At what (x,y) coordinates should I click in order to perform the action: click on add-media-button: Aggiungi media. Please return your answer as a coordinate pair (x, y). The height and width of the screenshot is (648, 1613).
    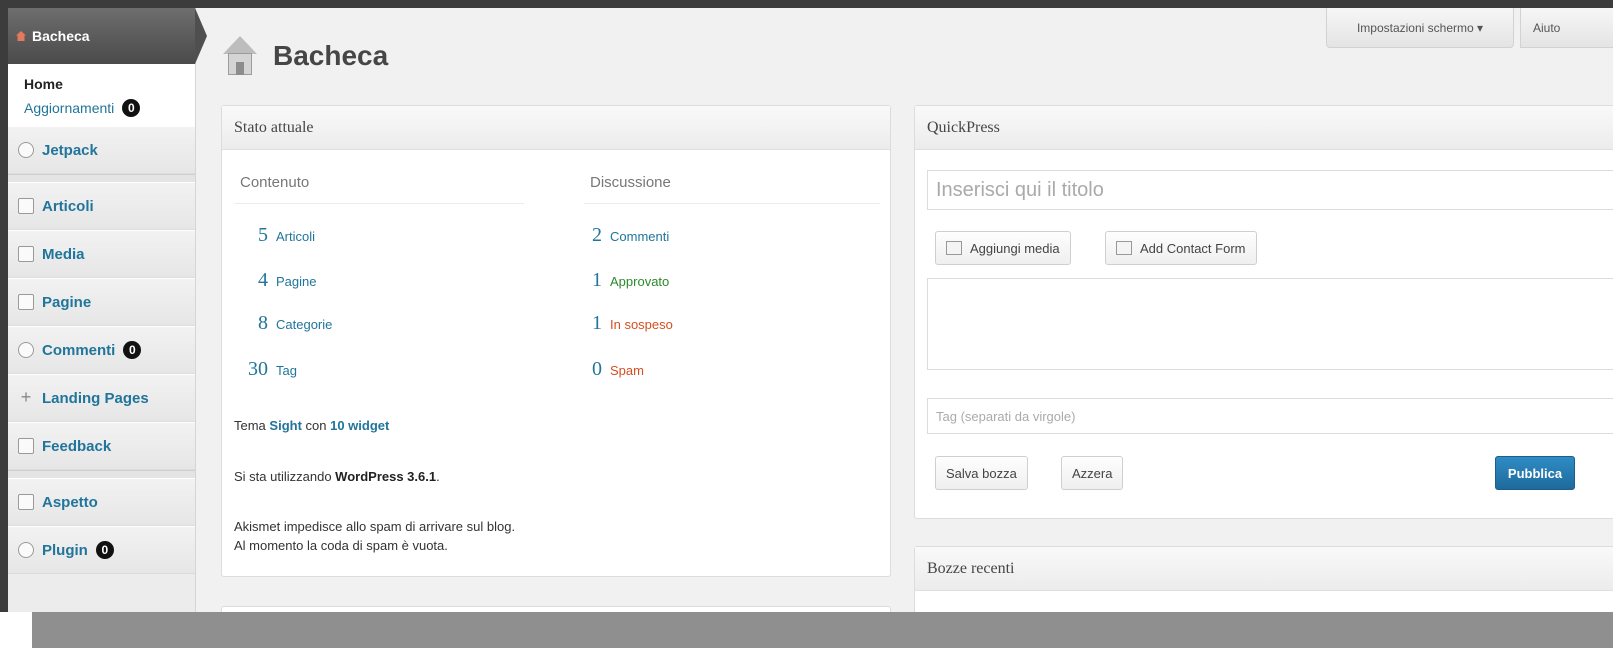
    Looking at the image, I should click on (1003, 248).